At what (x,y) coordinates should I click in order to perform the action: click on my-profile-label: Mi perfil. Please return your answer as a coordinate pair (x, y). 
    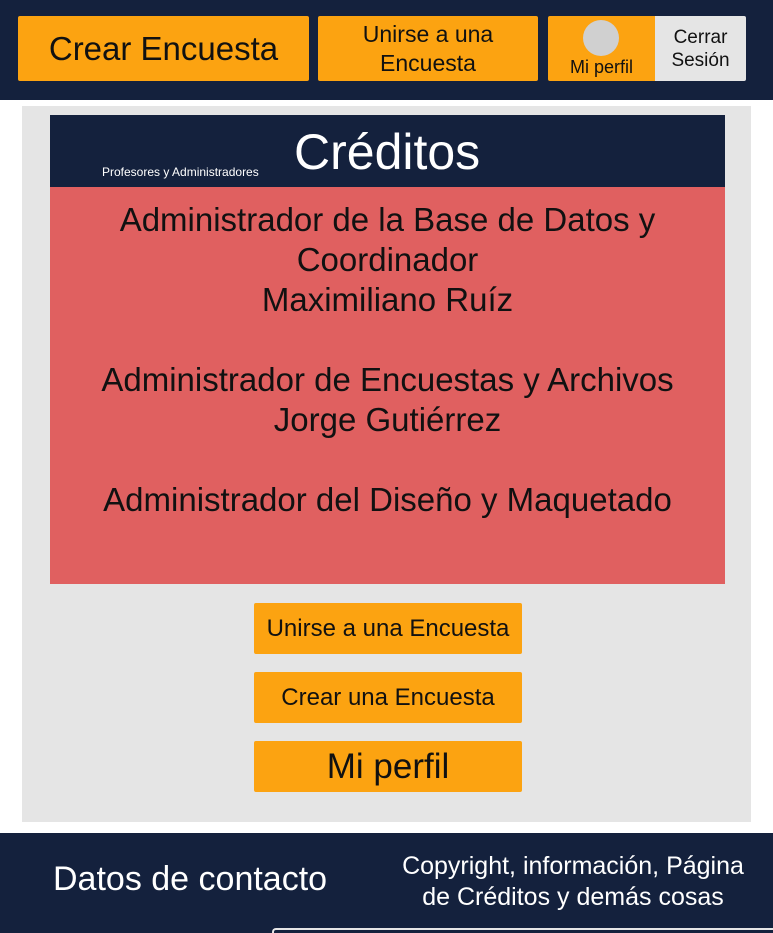
    Looking at the image, I should click on (601, 67).